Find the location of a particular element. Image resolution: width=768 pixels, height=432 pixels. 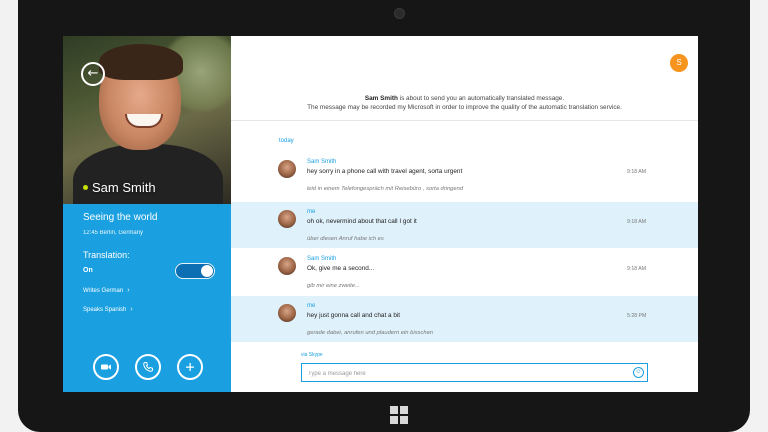

contact-name: Sam Smith is located at coordinates (119, 187).